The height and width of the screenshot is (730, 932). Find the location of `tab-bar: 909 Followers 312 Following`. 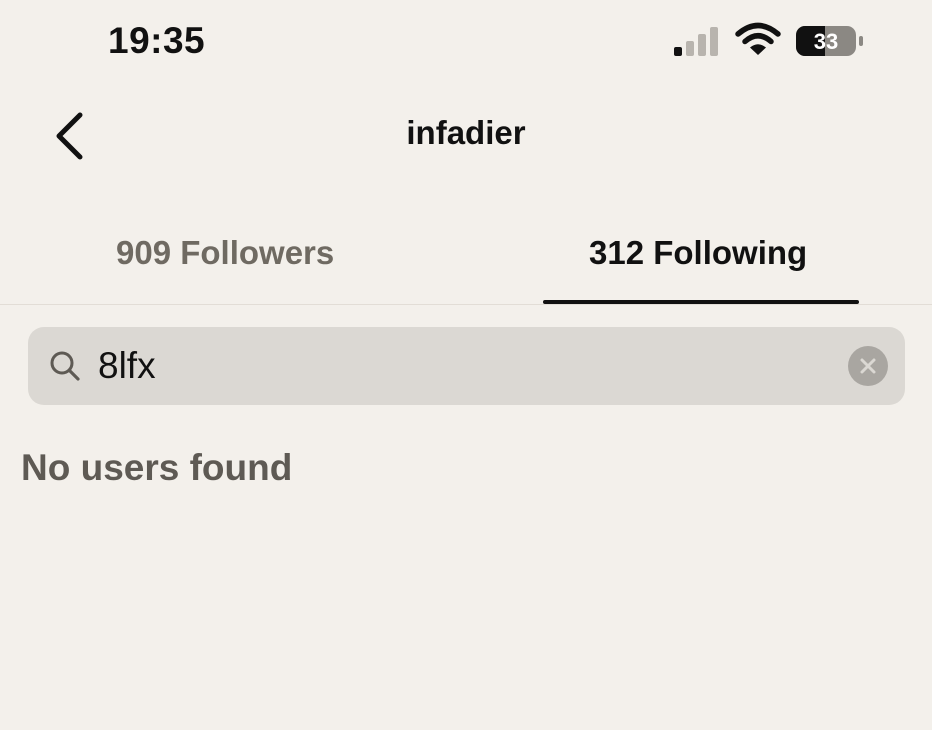

tab-bar: 909 Followers 312 Following is located at coordinates (466, 255).